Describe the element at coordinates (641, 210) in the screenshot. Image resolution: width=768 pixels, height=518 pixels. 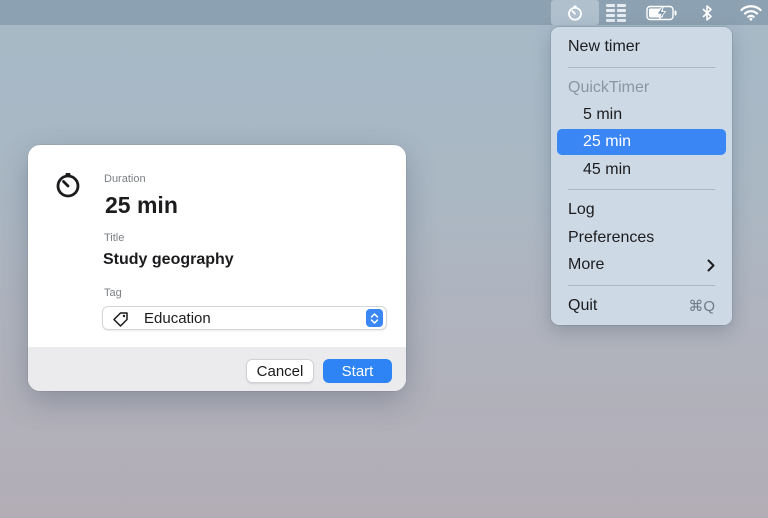
I see `menu-item-log: Log` at that location.